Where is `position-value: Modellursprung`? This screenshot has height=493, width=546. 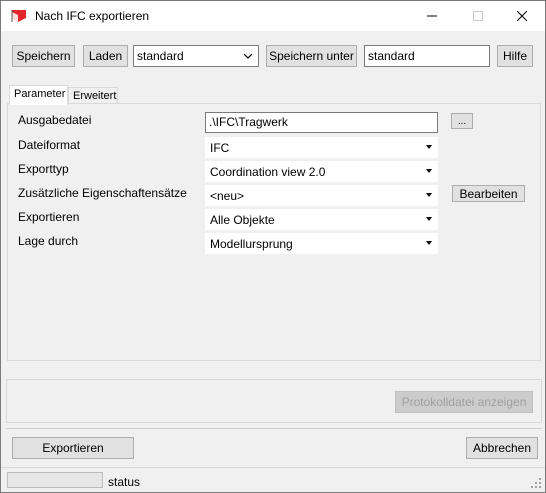
position-value: Modellursprung is located at coordinates (251, 244).